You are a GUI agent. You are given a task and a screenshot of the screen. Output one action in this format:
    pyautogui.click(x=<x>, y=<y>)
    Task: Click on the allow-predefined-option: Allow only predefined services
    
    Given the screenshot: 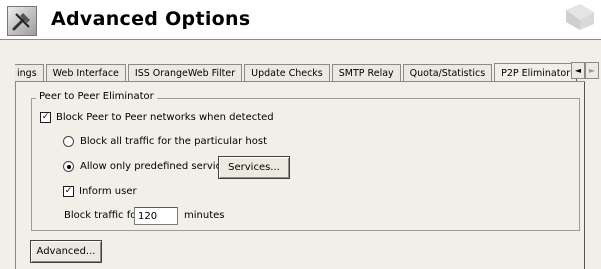 What is the action you would take?
    pyautogui.click(x=147, y=166)
    